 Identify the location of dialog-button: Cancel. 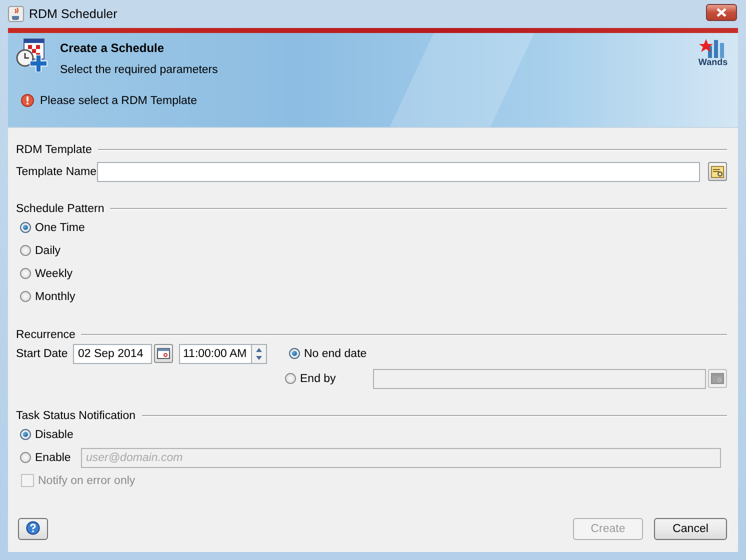
(690, 529).